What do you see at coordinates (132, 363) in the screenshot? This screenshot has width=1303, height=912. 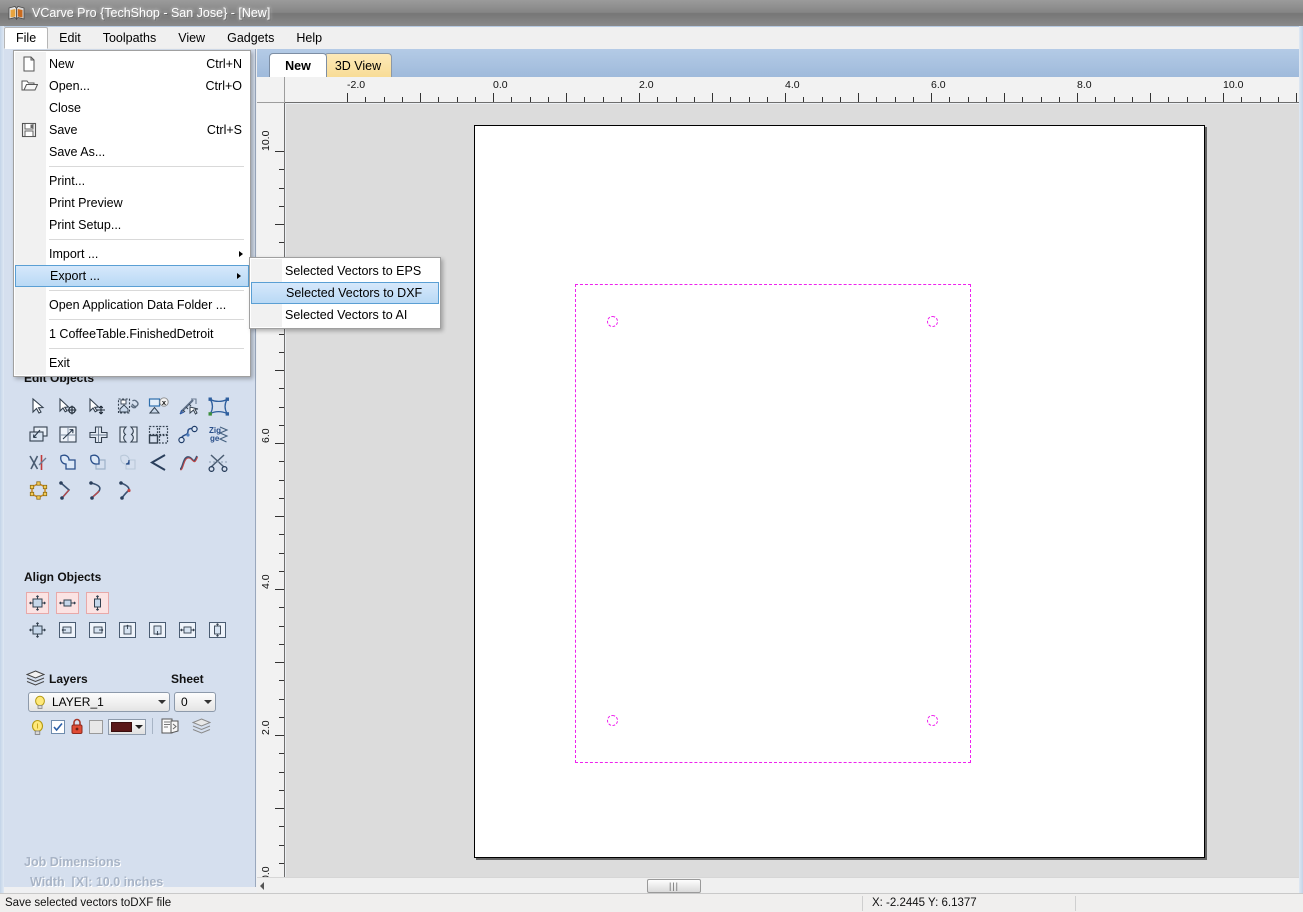 I see `menu-item-exit: Exit` at bounding box center [132, 363].